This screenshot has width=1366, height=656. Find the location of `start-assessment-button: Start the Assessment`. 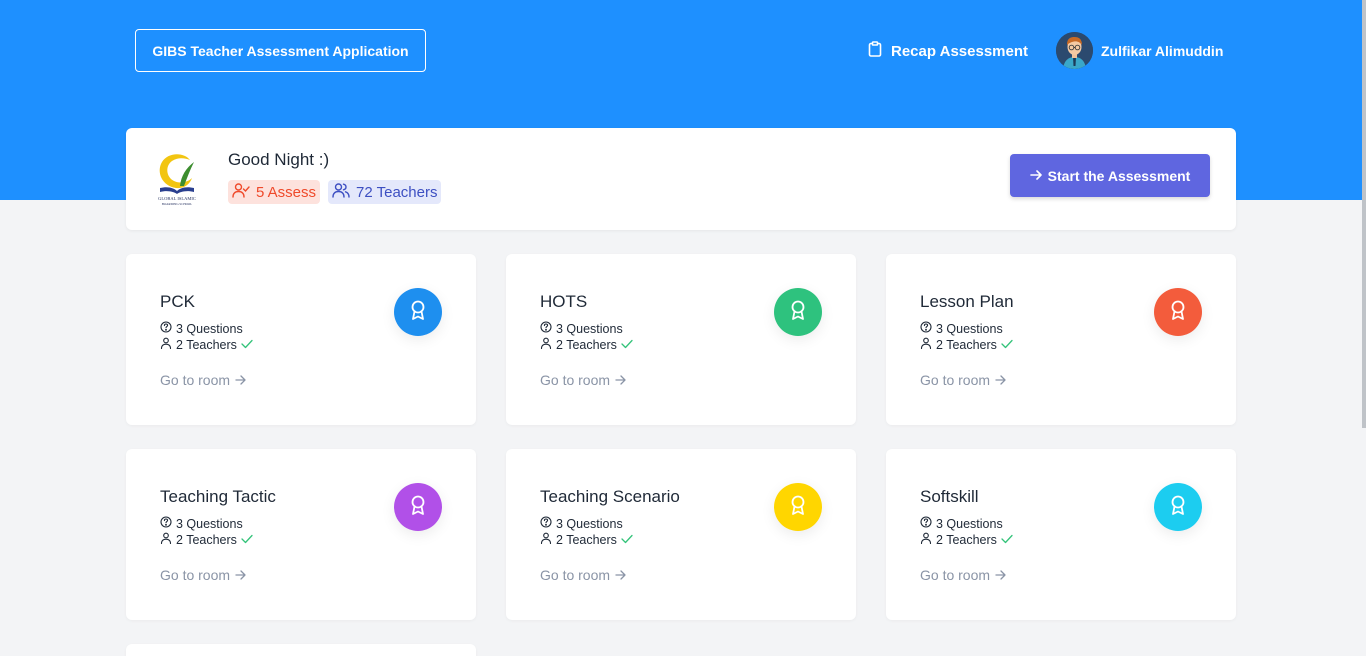

start-assessment-button: Start the Assessment is located at coordinates (1110, 175).